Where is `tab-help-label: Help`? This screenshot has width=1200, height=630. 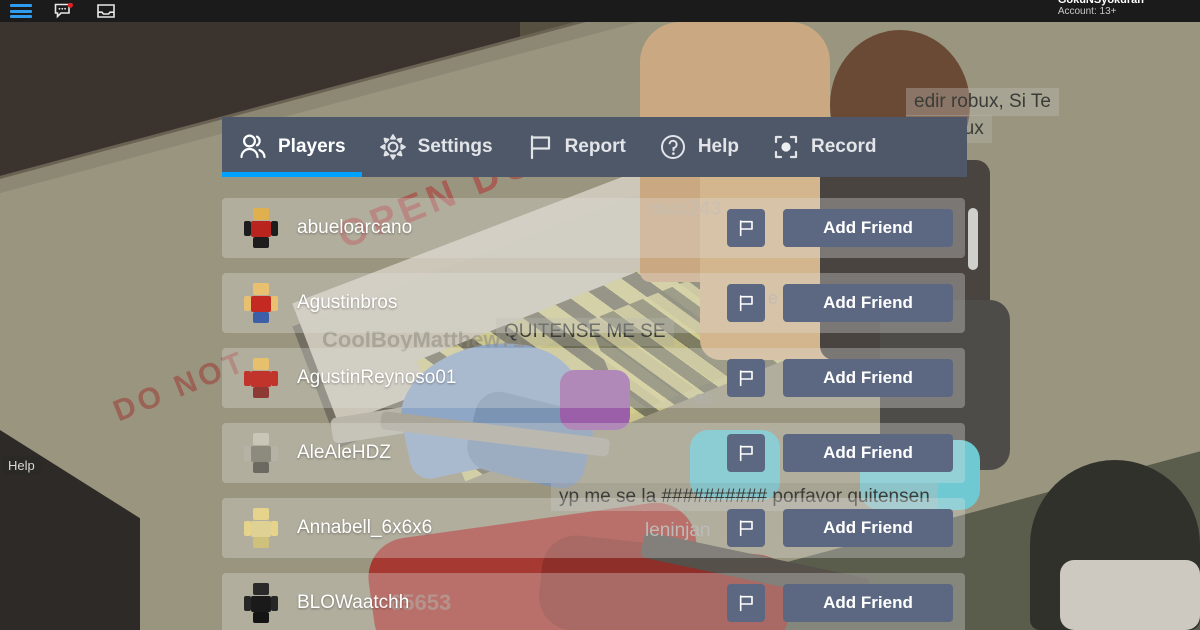 tab-help-label: Help is located at coordinates (718, 146).